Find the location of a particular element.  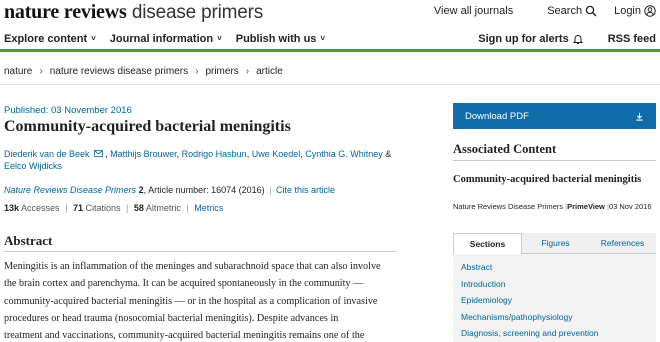

rss-feed-link: RSS feed is located at coordinates (632, 39).